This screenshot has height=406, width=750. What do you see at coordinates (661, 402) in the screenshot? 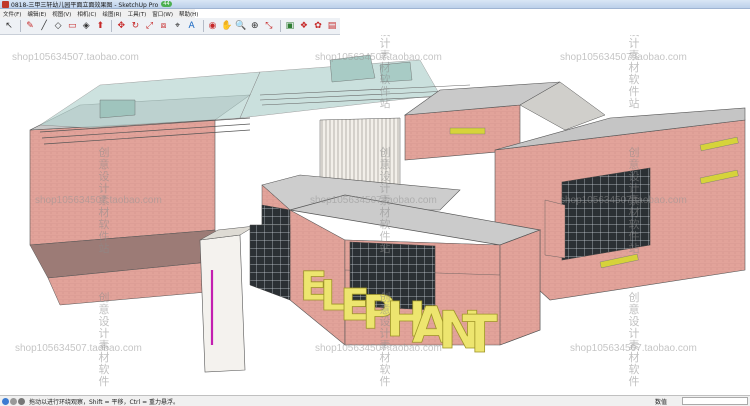
I see `measurements-label: 数值` at bounding box center [661, 402].